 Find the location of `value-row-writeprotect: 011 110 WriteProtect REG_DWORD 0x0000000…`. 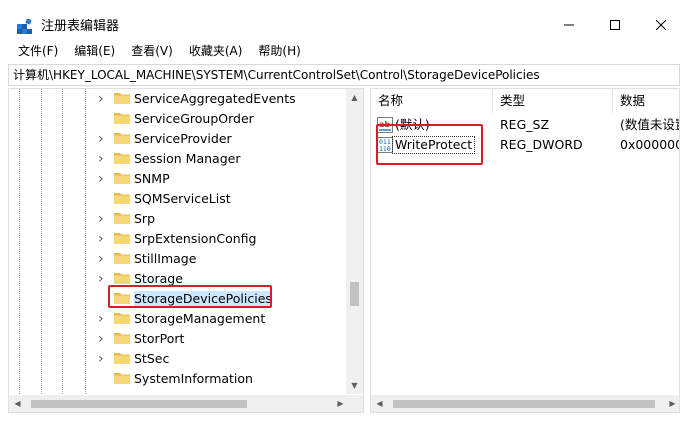

value-row-writeprotect: 011 110 WriteProtect REG_DWORD 0x0000000… is located at coordinates (525, 145).